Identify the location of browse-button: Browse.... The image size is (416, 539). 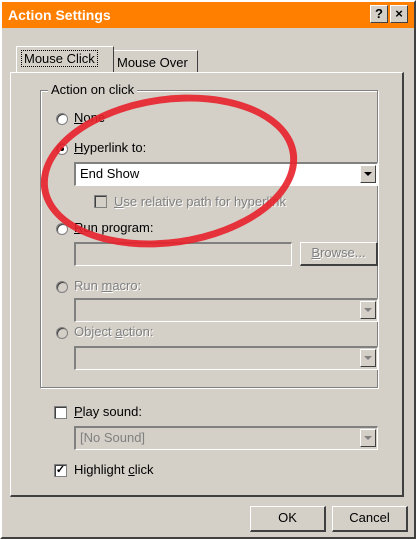
(339, 254).